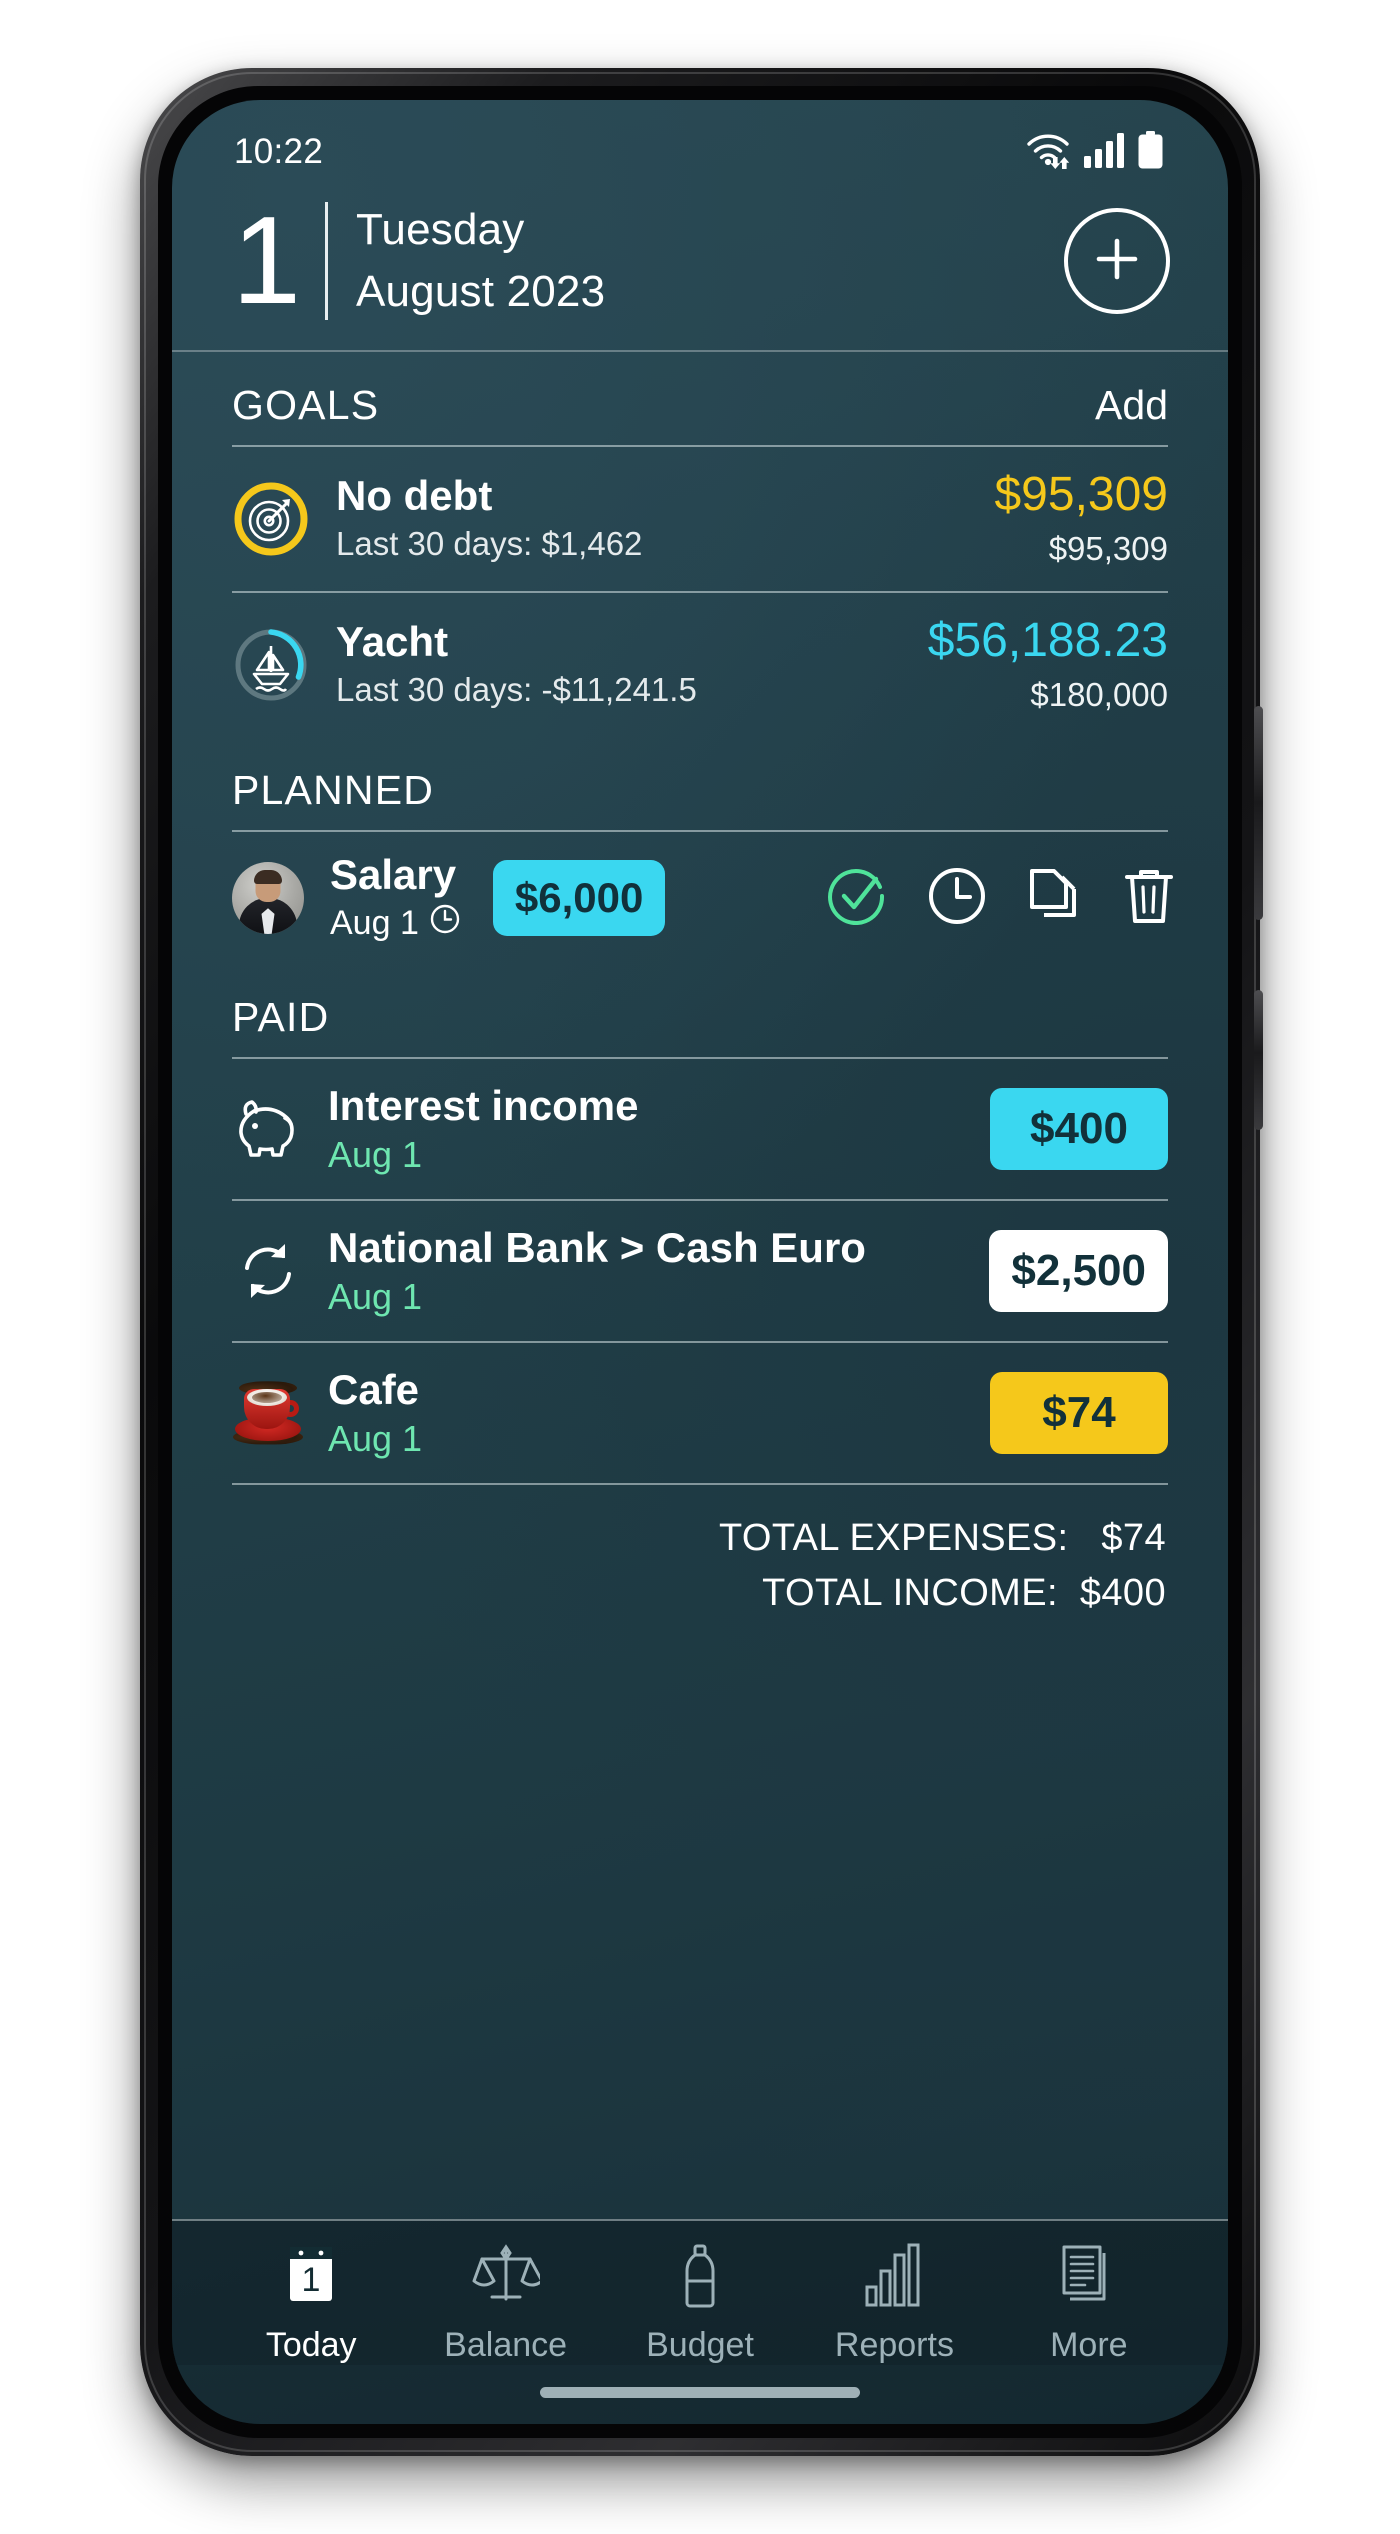 The width and height of the screenshot is (1400, 2534). Describe the element at coordinates (1055, 898) in the screenshot. I see `copy-icon` at that location.